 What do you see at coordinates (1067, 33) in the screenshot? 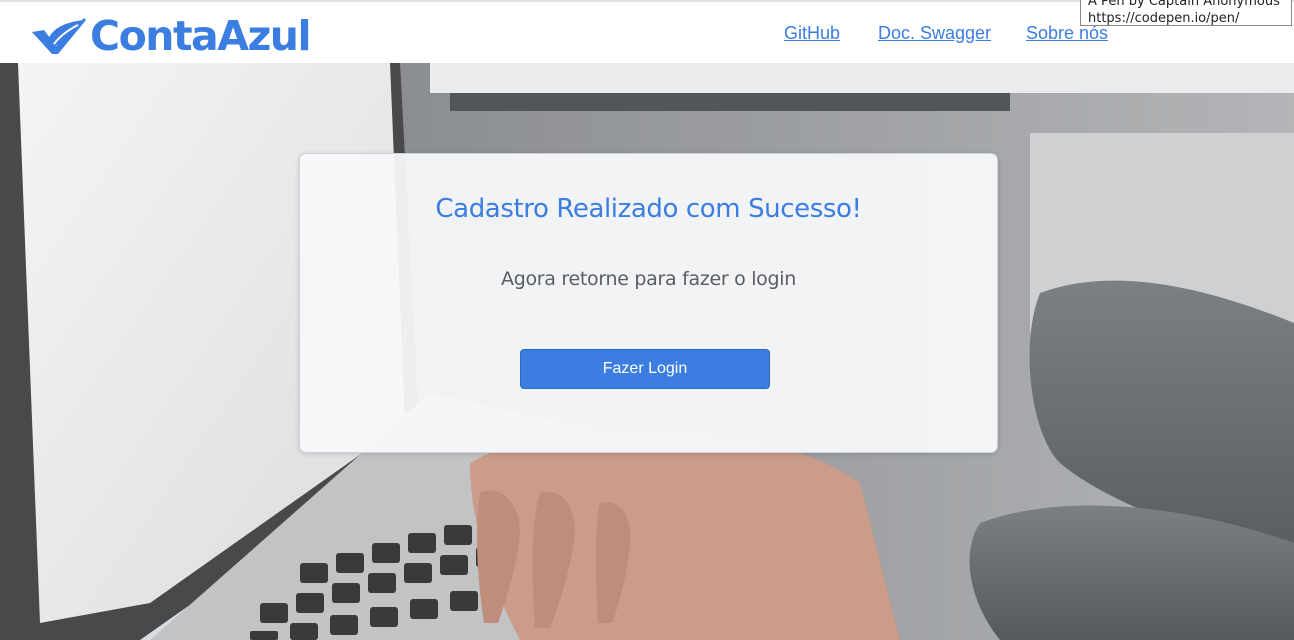
I see `nav-link-sobre-nos: Sobre nós` at bounding box center [1067, 33].